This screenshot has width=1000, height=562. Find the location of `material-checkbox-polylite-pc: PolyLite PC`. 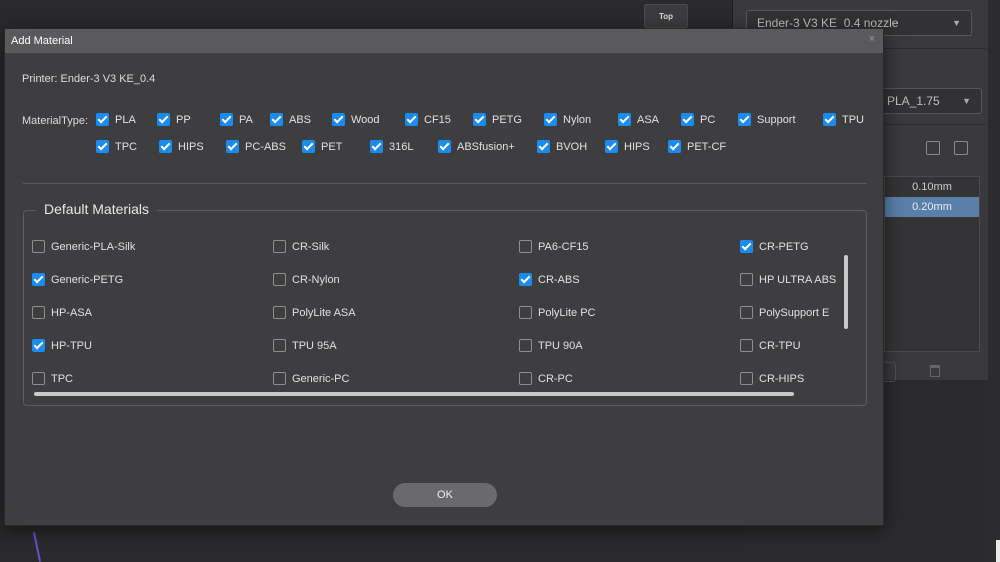

material-checkbox-polylite-pc: PolyLite PC is located at coordinates (557, 312).